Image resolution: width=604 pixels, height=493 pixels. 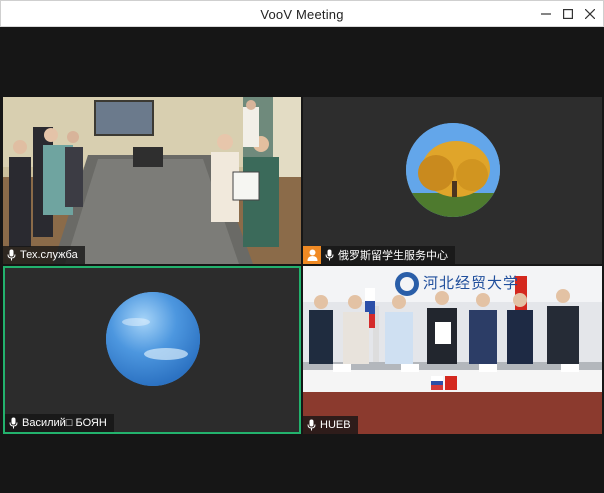 What do you see at coordinates (393, 256) in the screenshot?
I see `participant-name: 俄罗斯留学生服务中心` at bounding box center [393, 256].